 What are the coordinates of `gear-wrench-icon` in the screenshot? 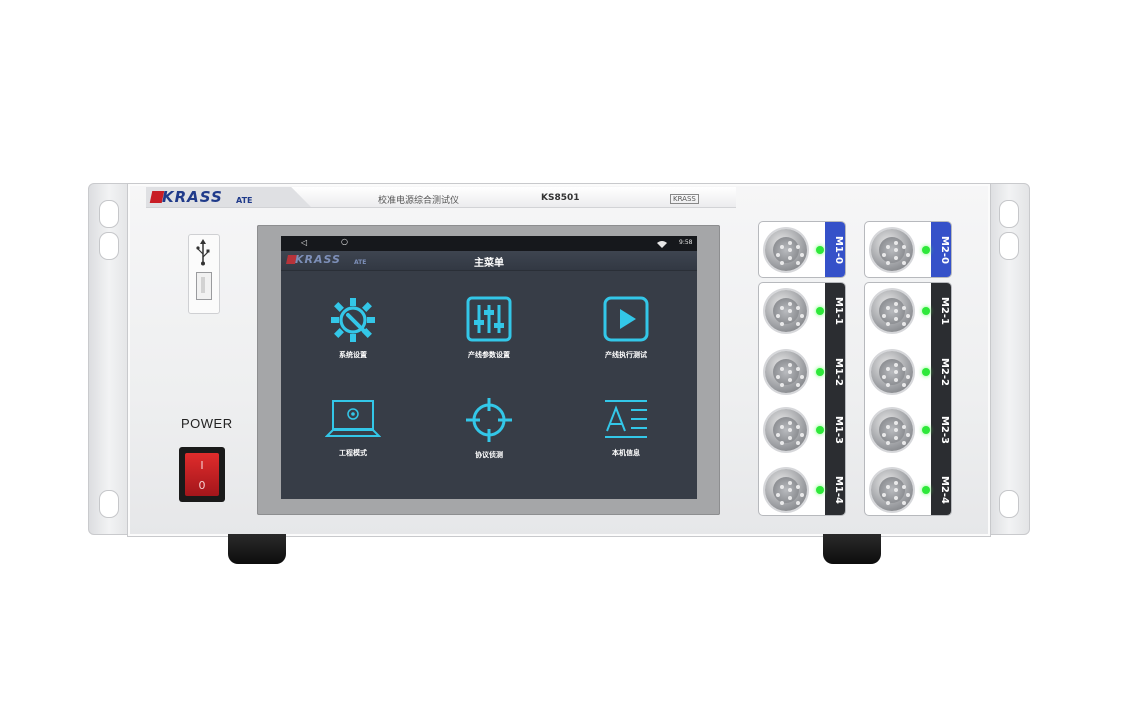 It's located at (353, 320).